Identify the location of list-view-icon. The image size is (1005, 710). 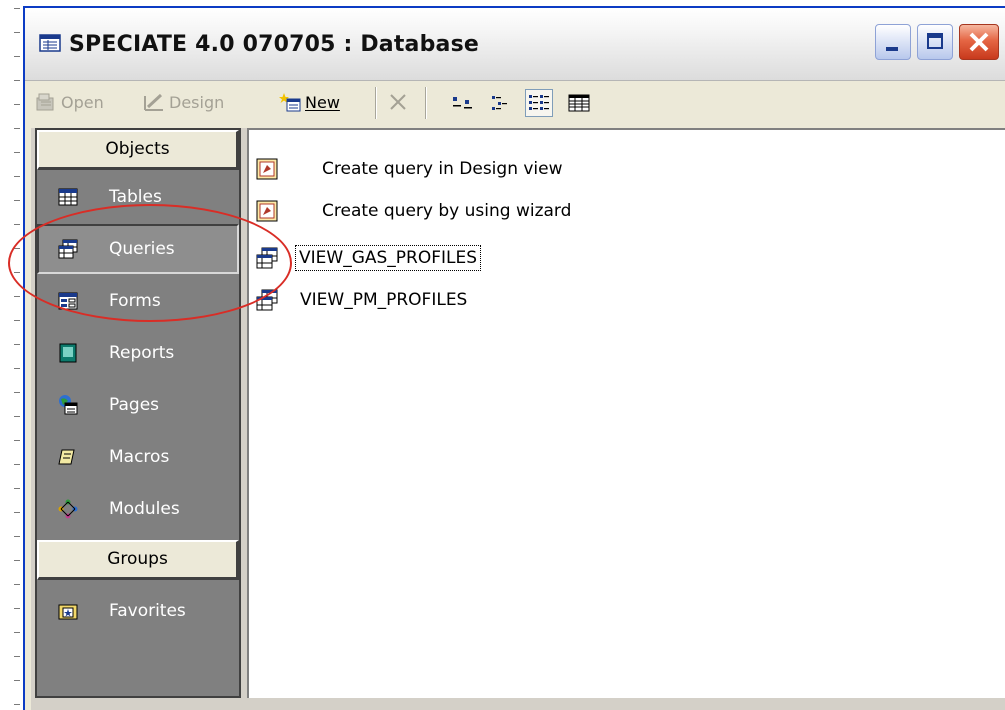
(539, 102).